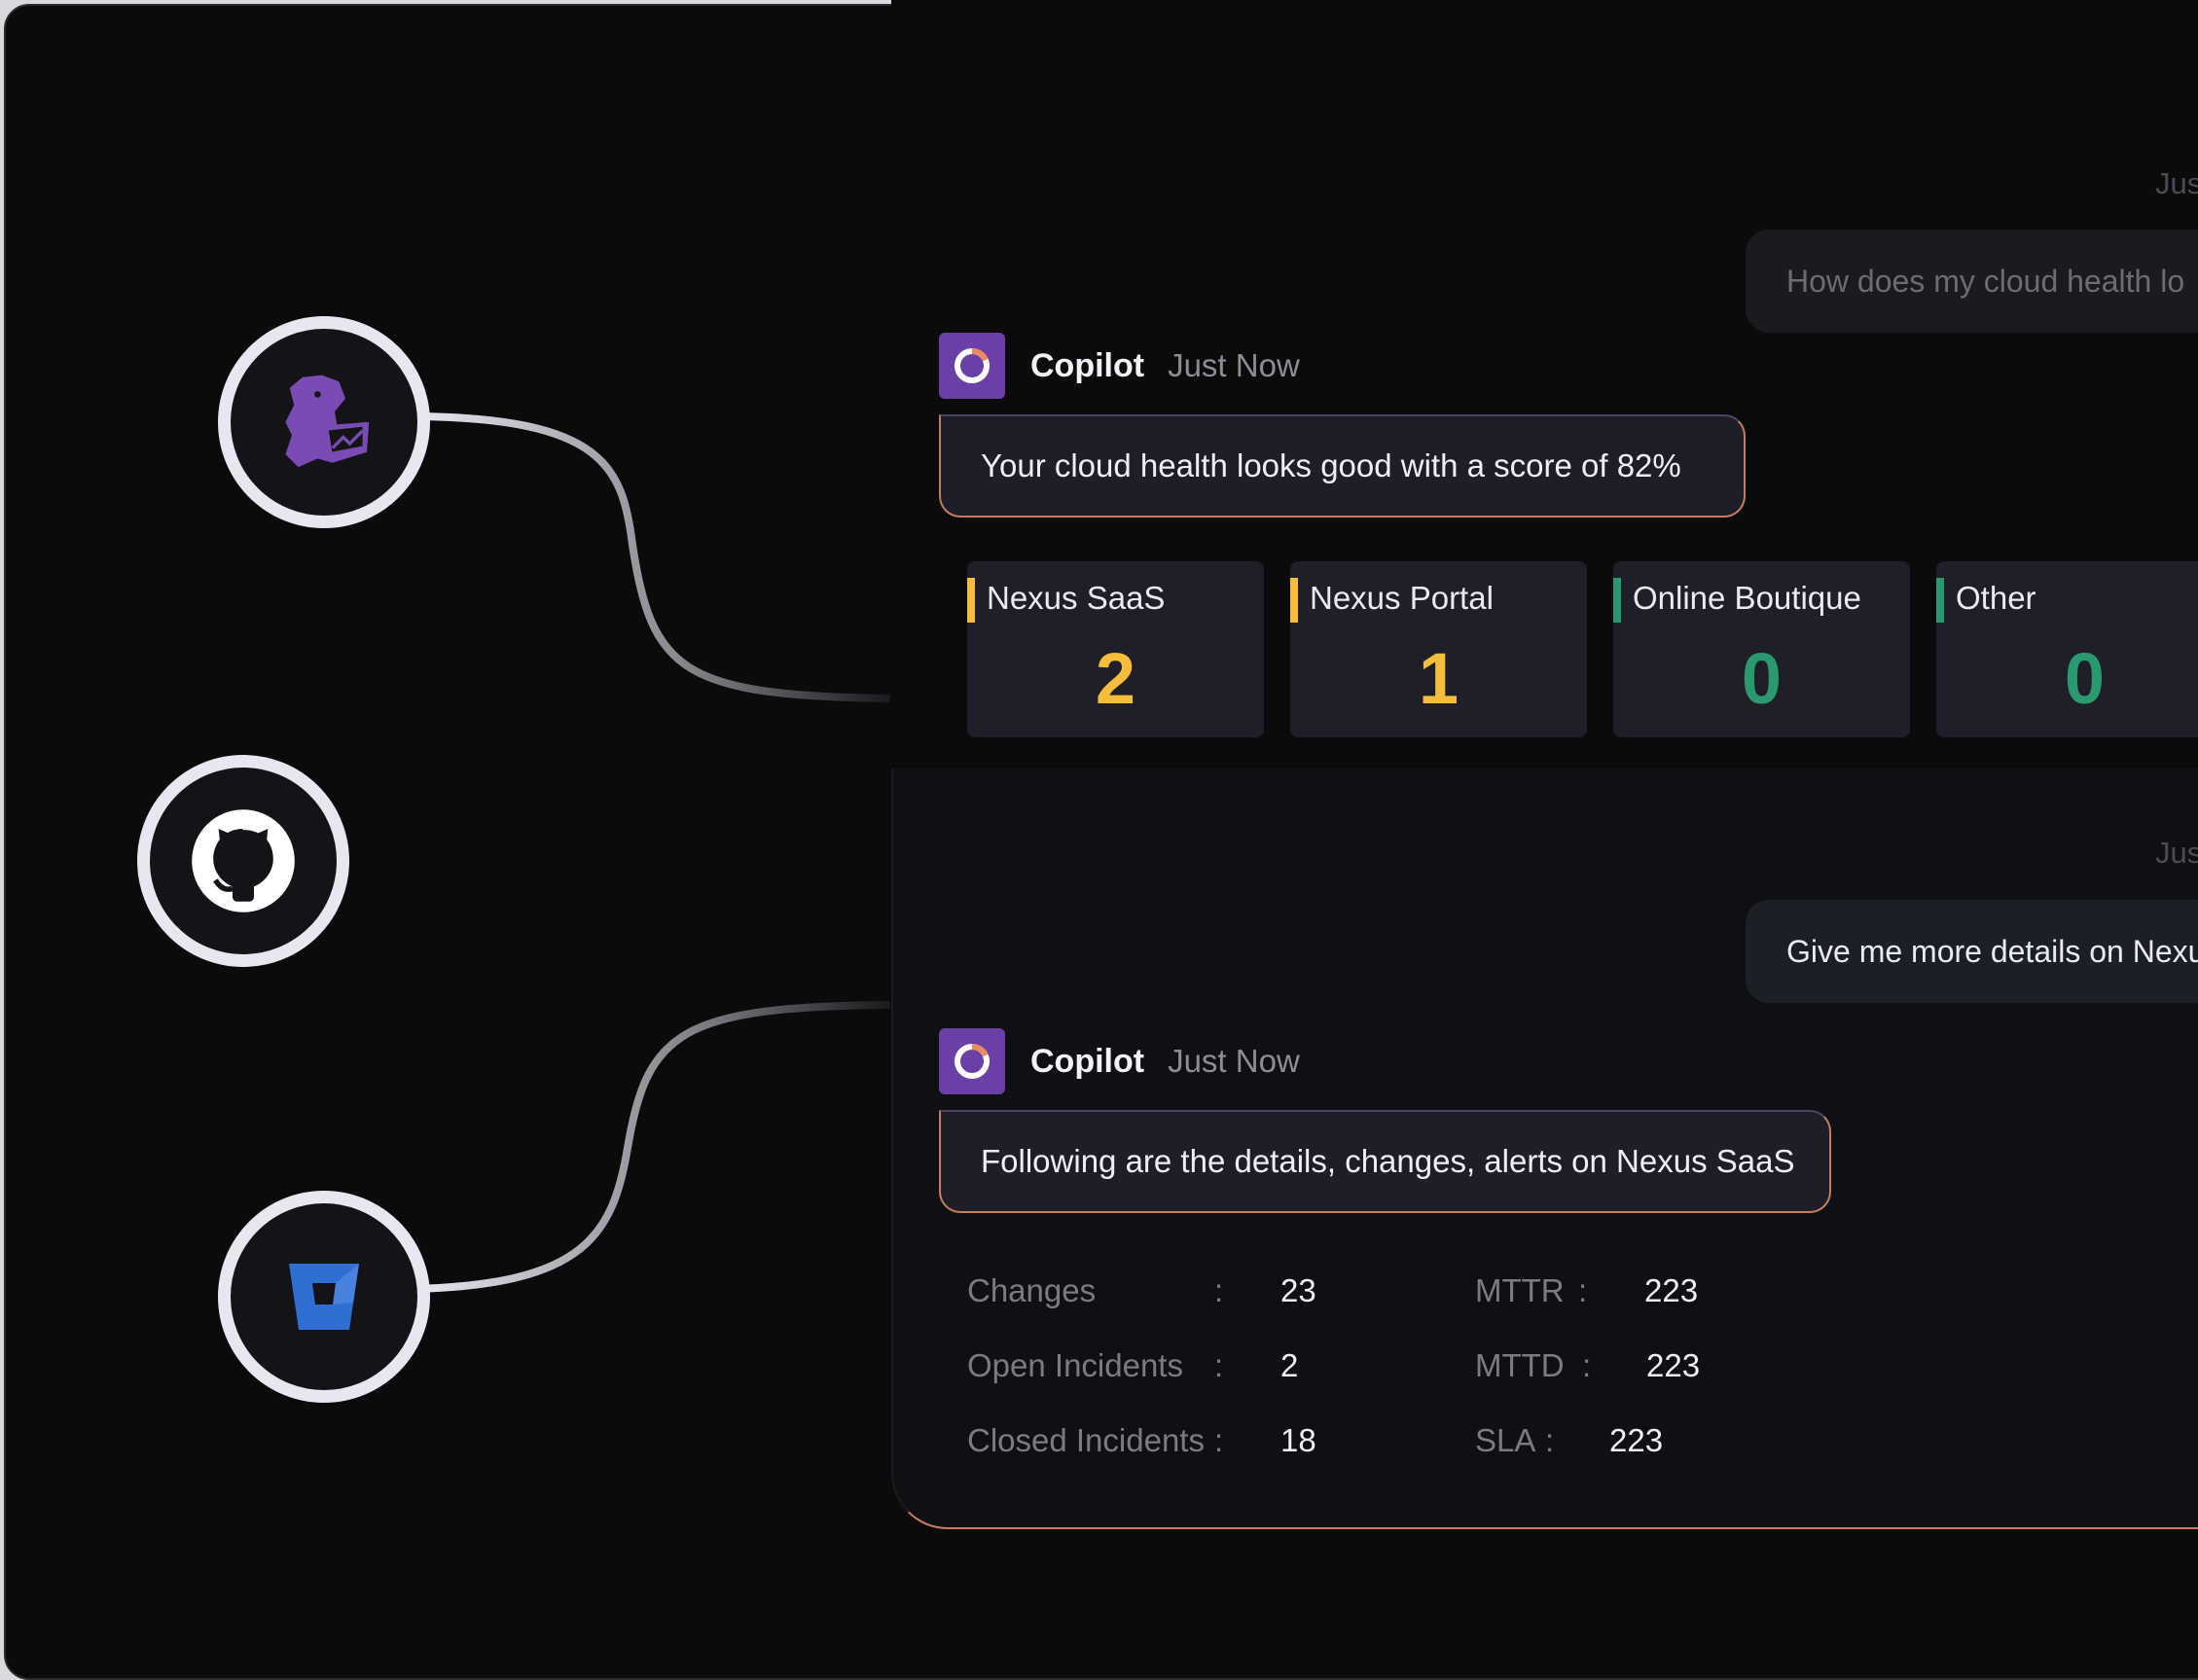 This screenshot has width=2198, height=1680. Describe the element at coordinates (1520, 1365) in the screenshot. I see `detail-label-mttd: MTTD` at that location.